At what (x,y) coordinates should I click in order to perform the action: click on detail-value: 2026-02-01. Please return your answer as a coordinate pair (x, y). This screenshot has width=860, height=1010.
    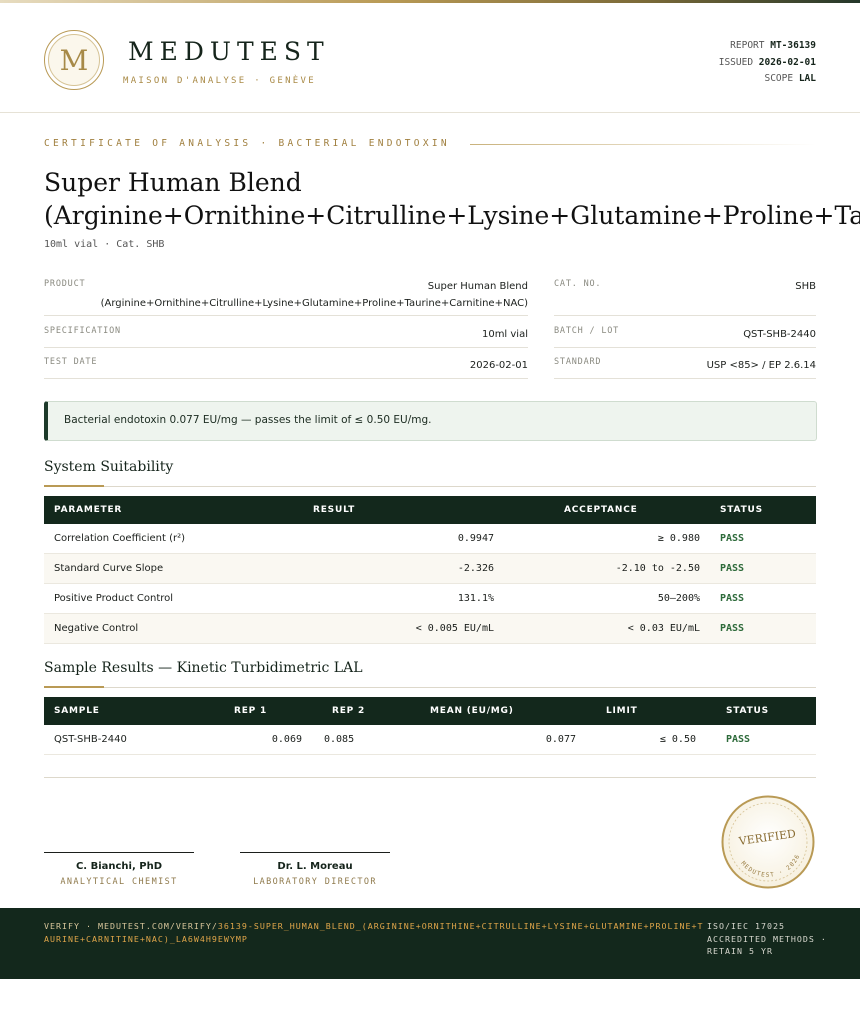
    Looking at the image, I should click on (498, 365).